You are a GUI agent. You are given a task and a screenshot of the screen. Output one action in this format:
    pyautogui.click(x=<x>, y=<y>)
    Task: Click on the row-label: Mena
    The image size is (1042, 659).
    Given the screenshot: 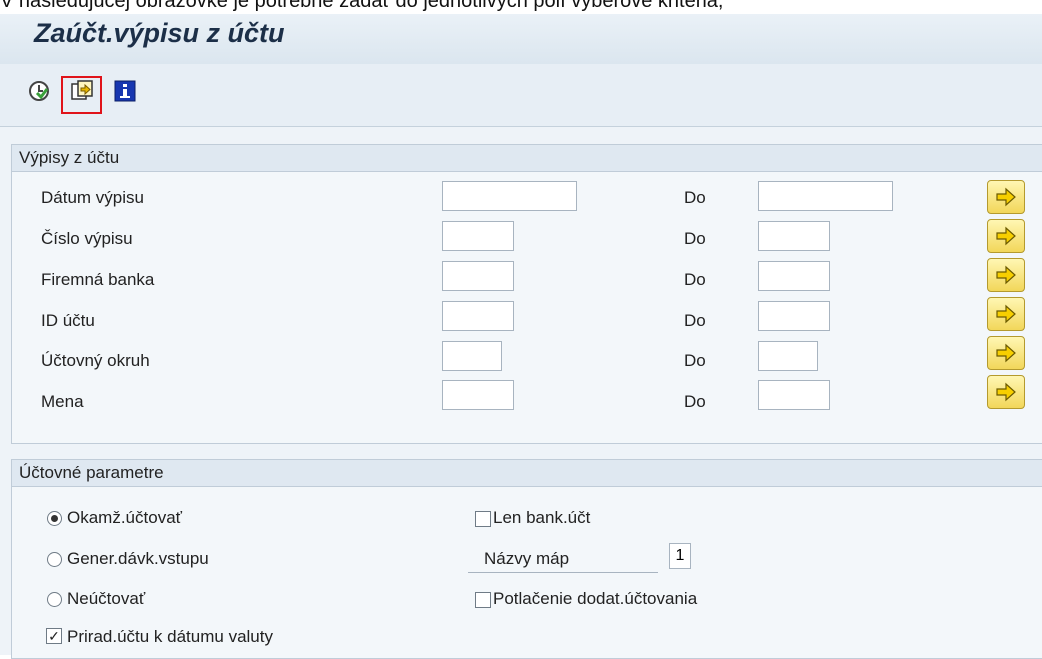 What is the action you would take?
    pyautogui.click(x=62, y=401)
    